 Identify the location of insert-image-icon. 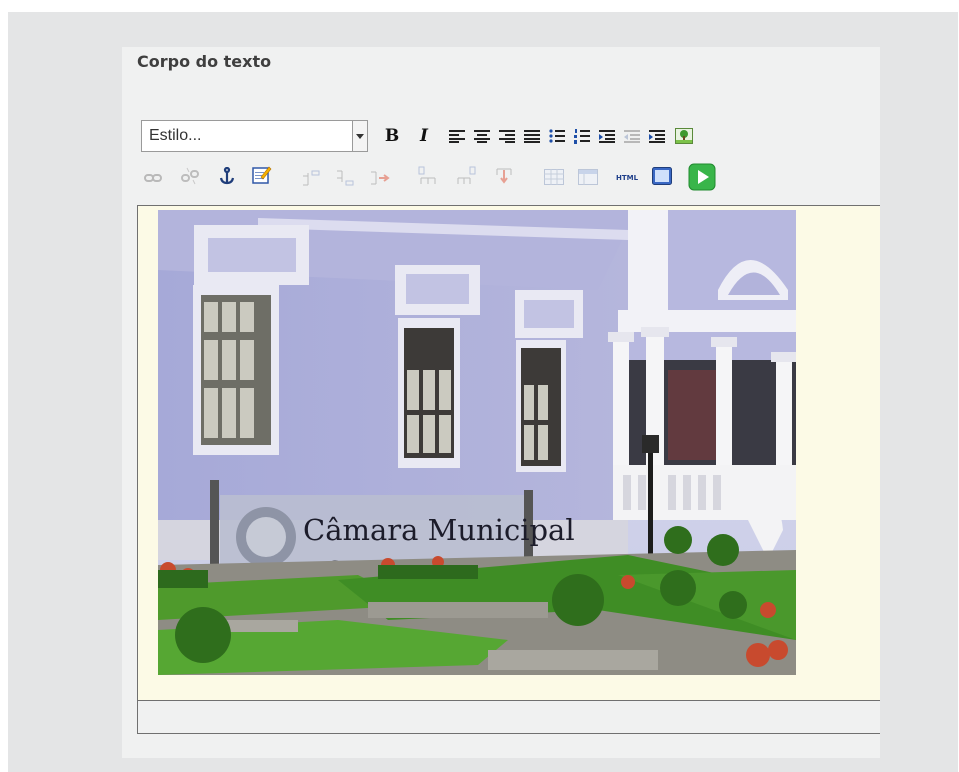
(684, 136).